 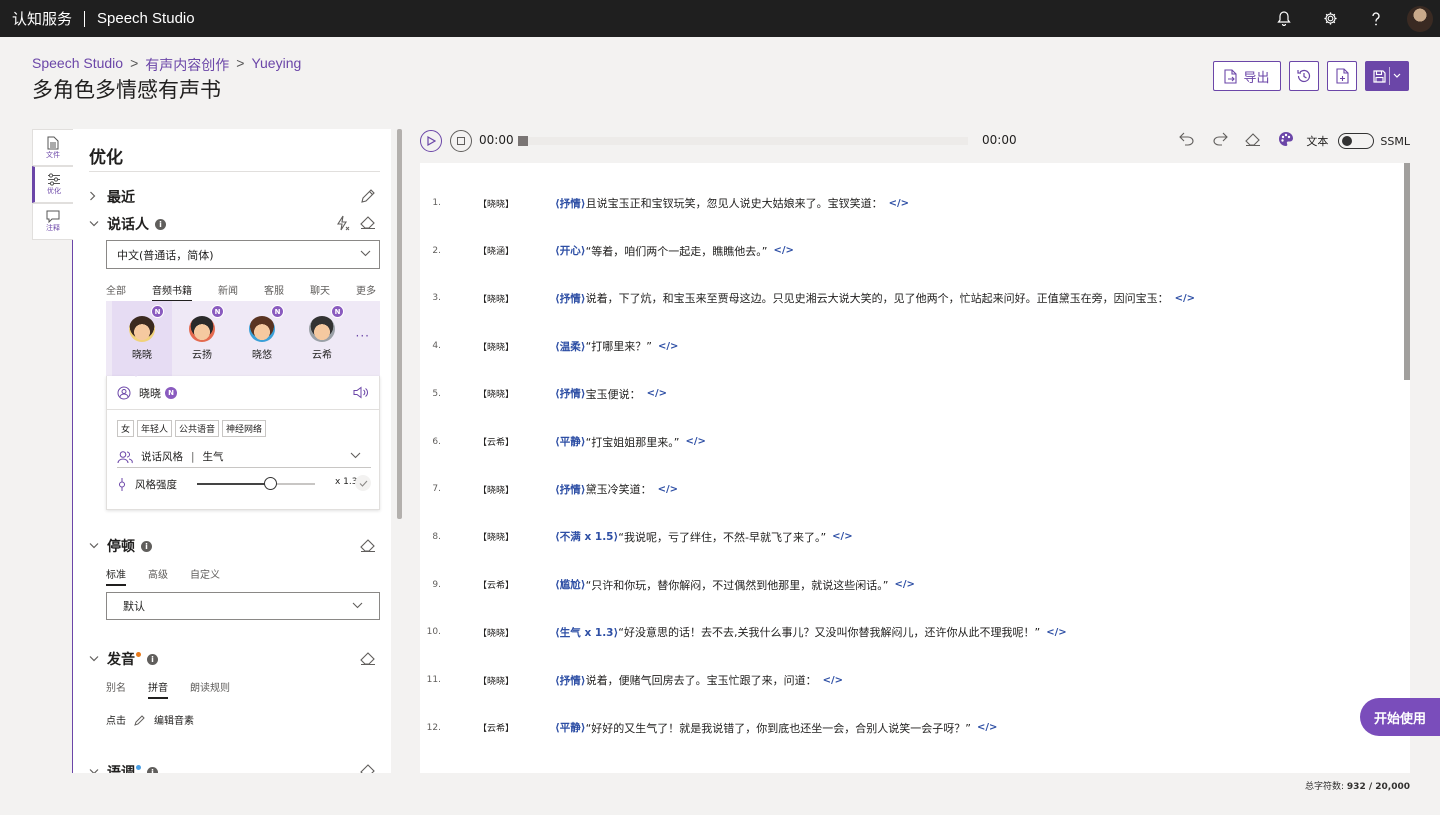 What do you see at coordinates (674, 251) in the screenshot?
I see `line-content: ⟨开心⟩ “等着，咱们两个一起走，瞧瞧他去。” </>` at bounding box center [674, 251].